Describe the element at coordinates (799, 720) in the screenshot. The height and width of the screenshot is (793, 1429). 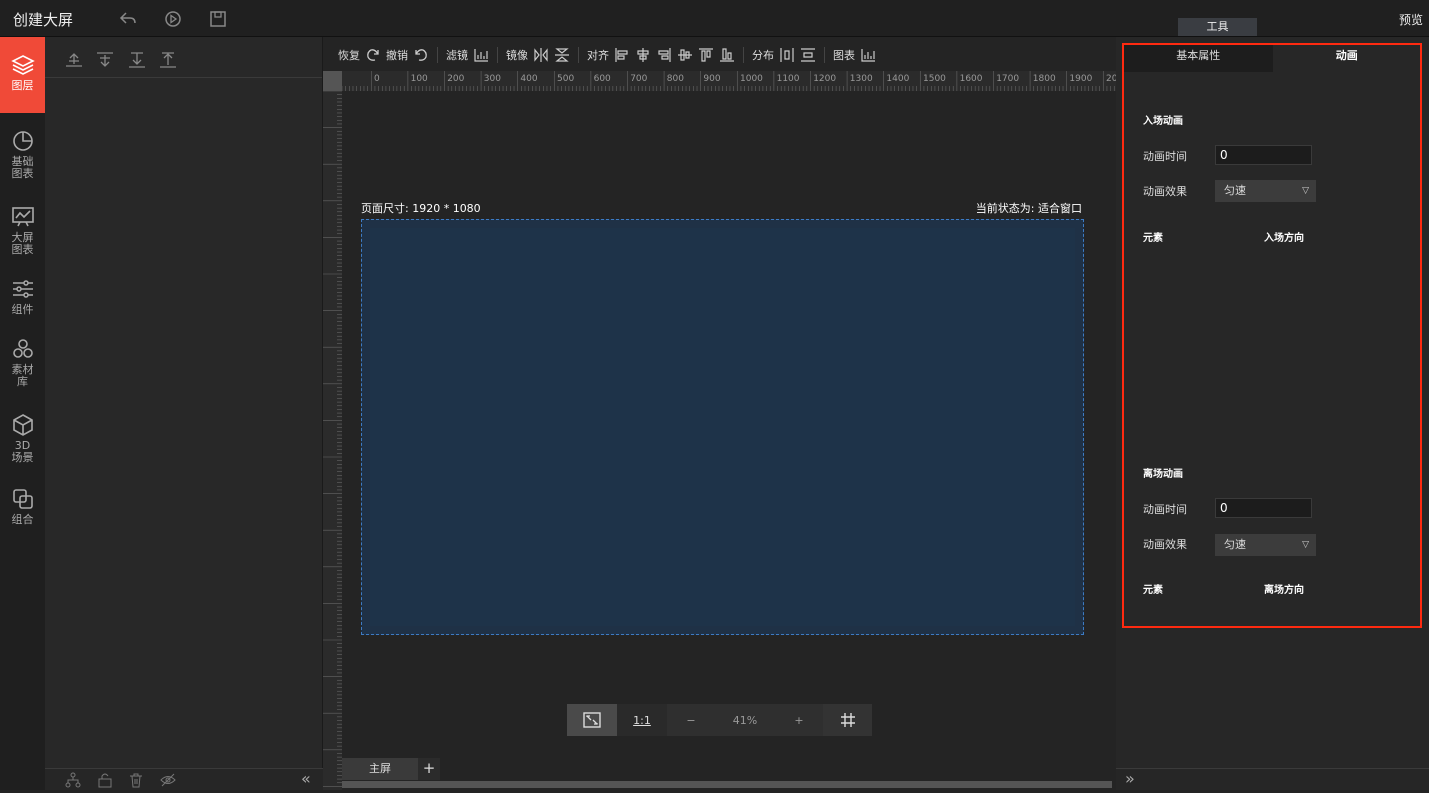
I see `zoom-in-button: +` at that location.